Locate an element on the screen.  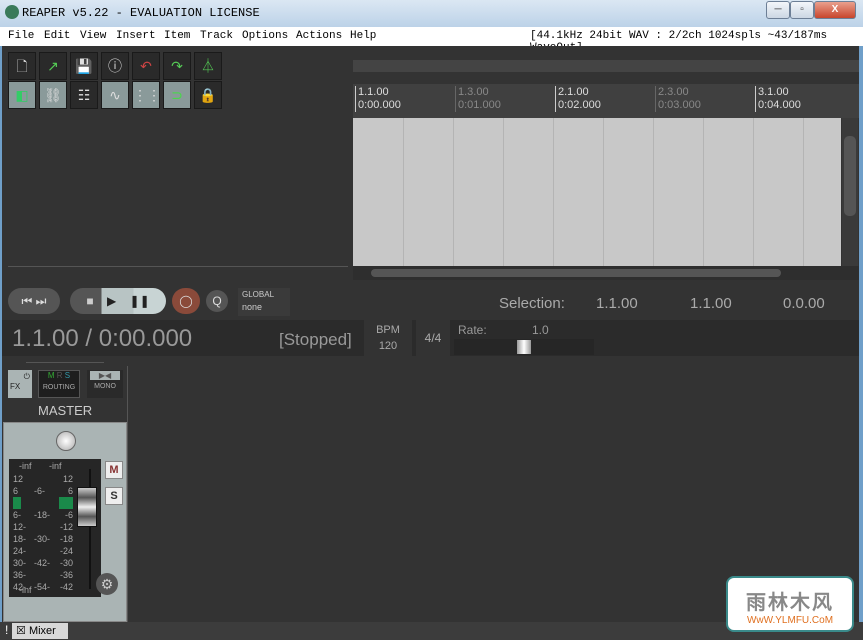
close-tab-icon: ☒ is located at coordinates (21, 631).